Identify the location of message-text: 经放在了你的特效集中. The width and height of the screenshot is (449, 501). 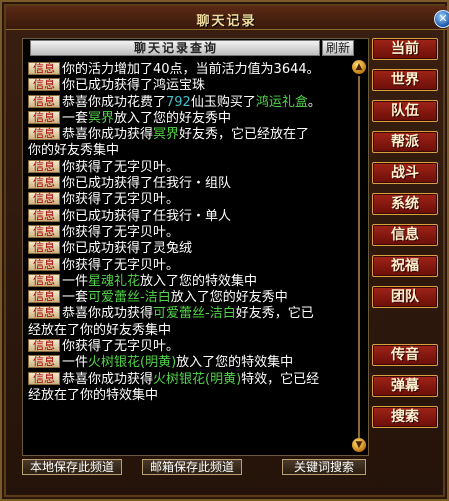
(93, 395).